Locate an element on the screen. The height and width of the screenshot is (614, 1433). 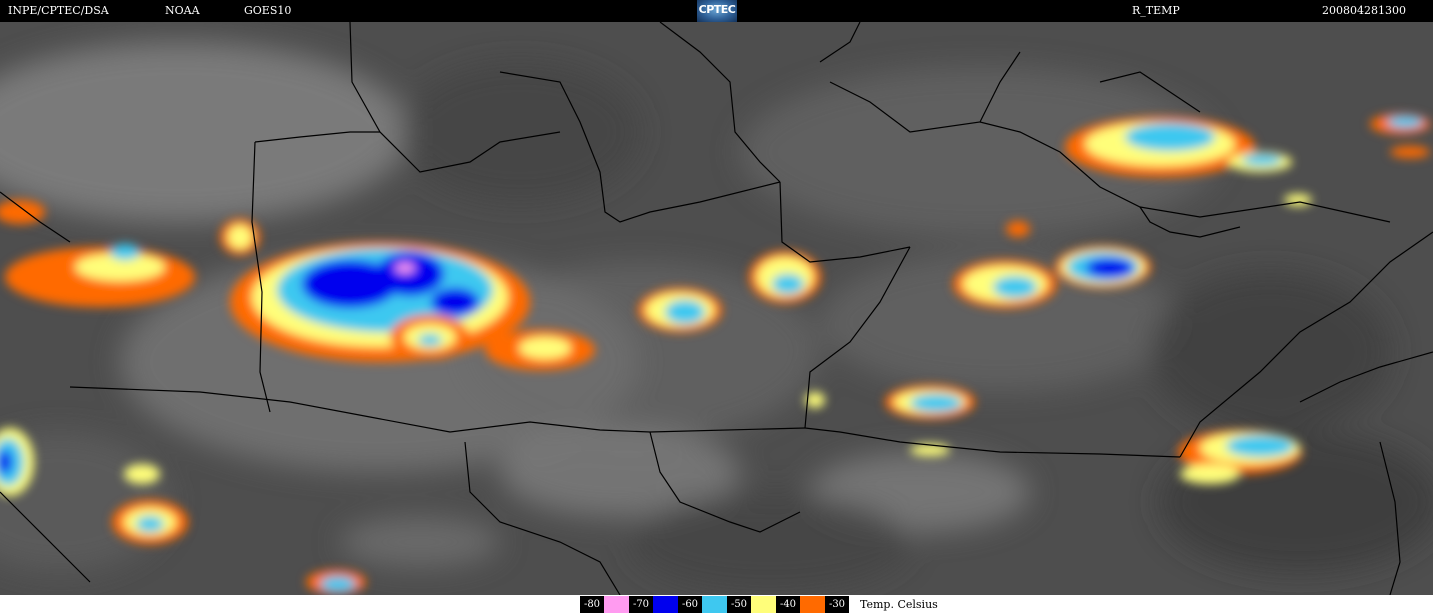
agency-label: NOAA is located at coordinates (182, 10).